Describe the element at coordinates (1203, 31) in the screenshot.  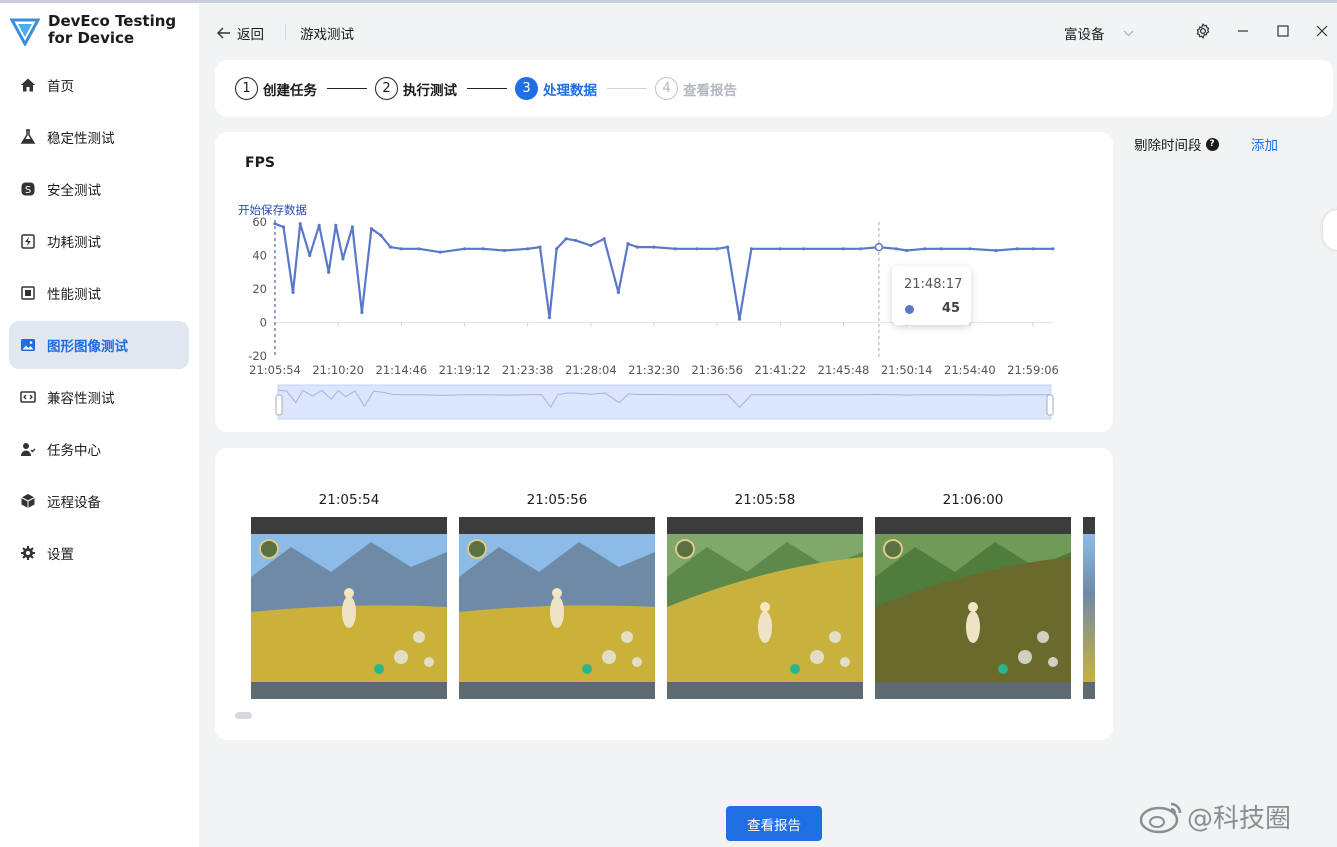
I see `settings-button` at that location.